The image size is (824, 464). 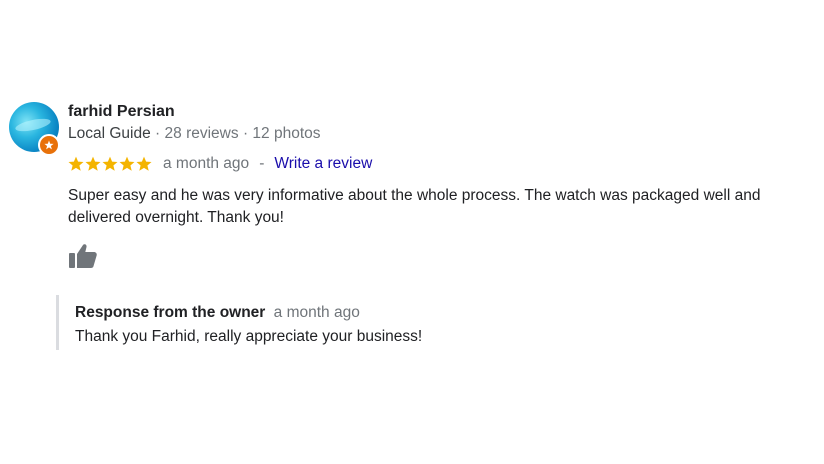 What do you see at coordinates (323, 164) in the screenshot?
I see `write-review-link: Write a review` at bounding box center [323, 164].